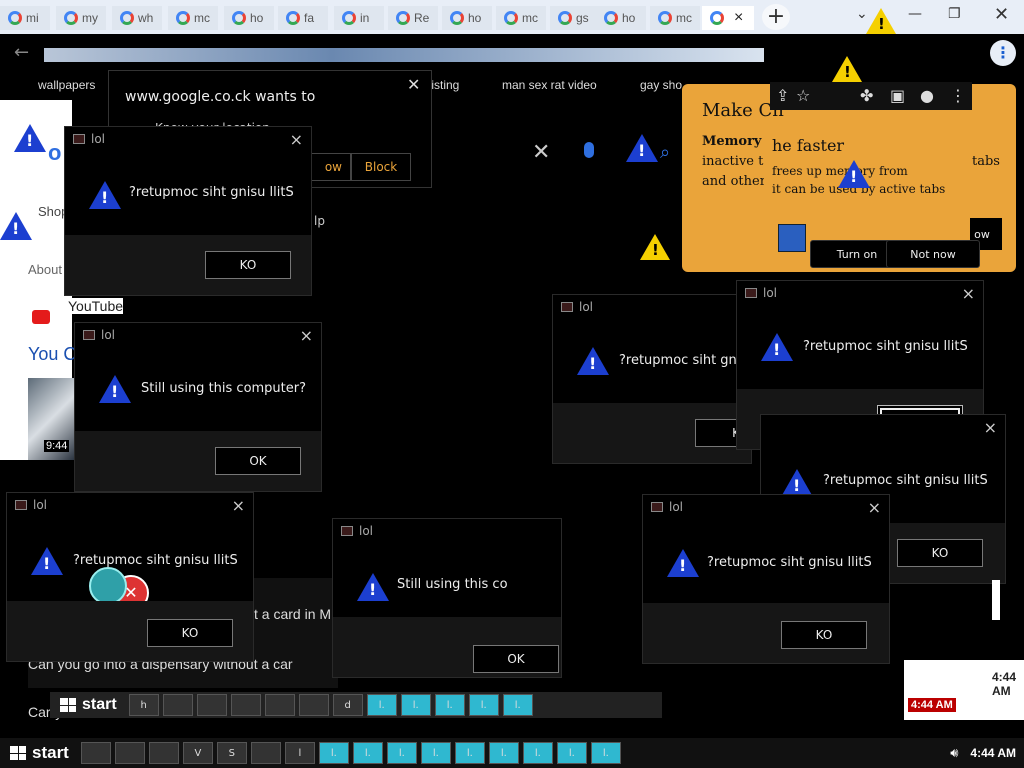  I want to click on bookmark-wallpapers: wallpapers, so click(66, 85).